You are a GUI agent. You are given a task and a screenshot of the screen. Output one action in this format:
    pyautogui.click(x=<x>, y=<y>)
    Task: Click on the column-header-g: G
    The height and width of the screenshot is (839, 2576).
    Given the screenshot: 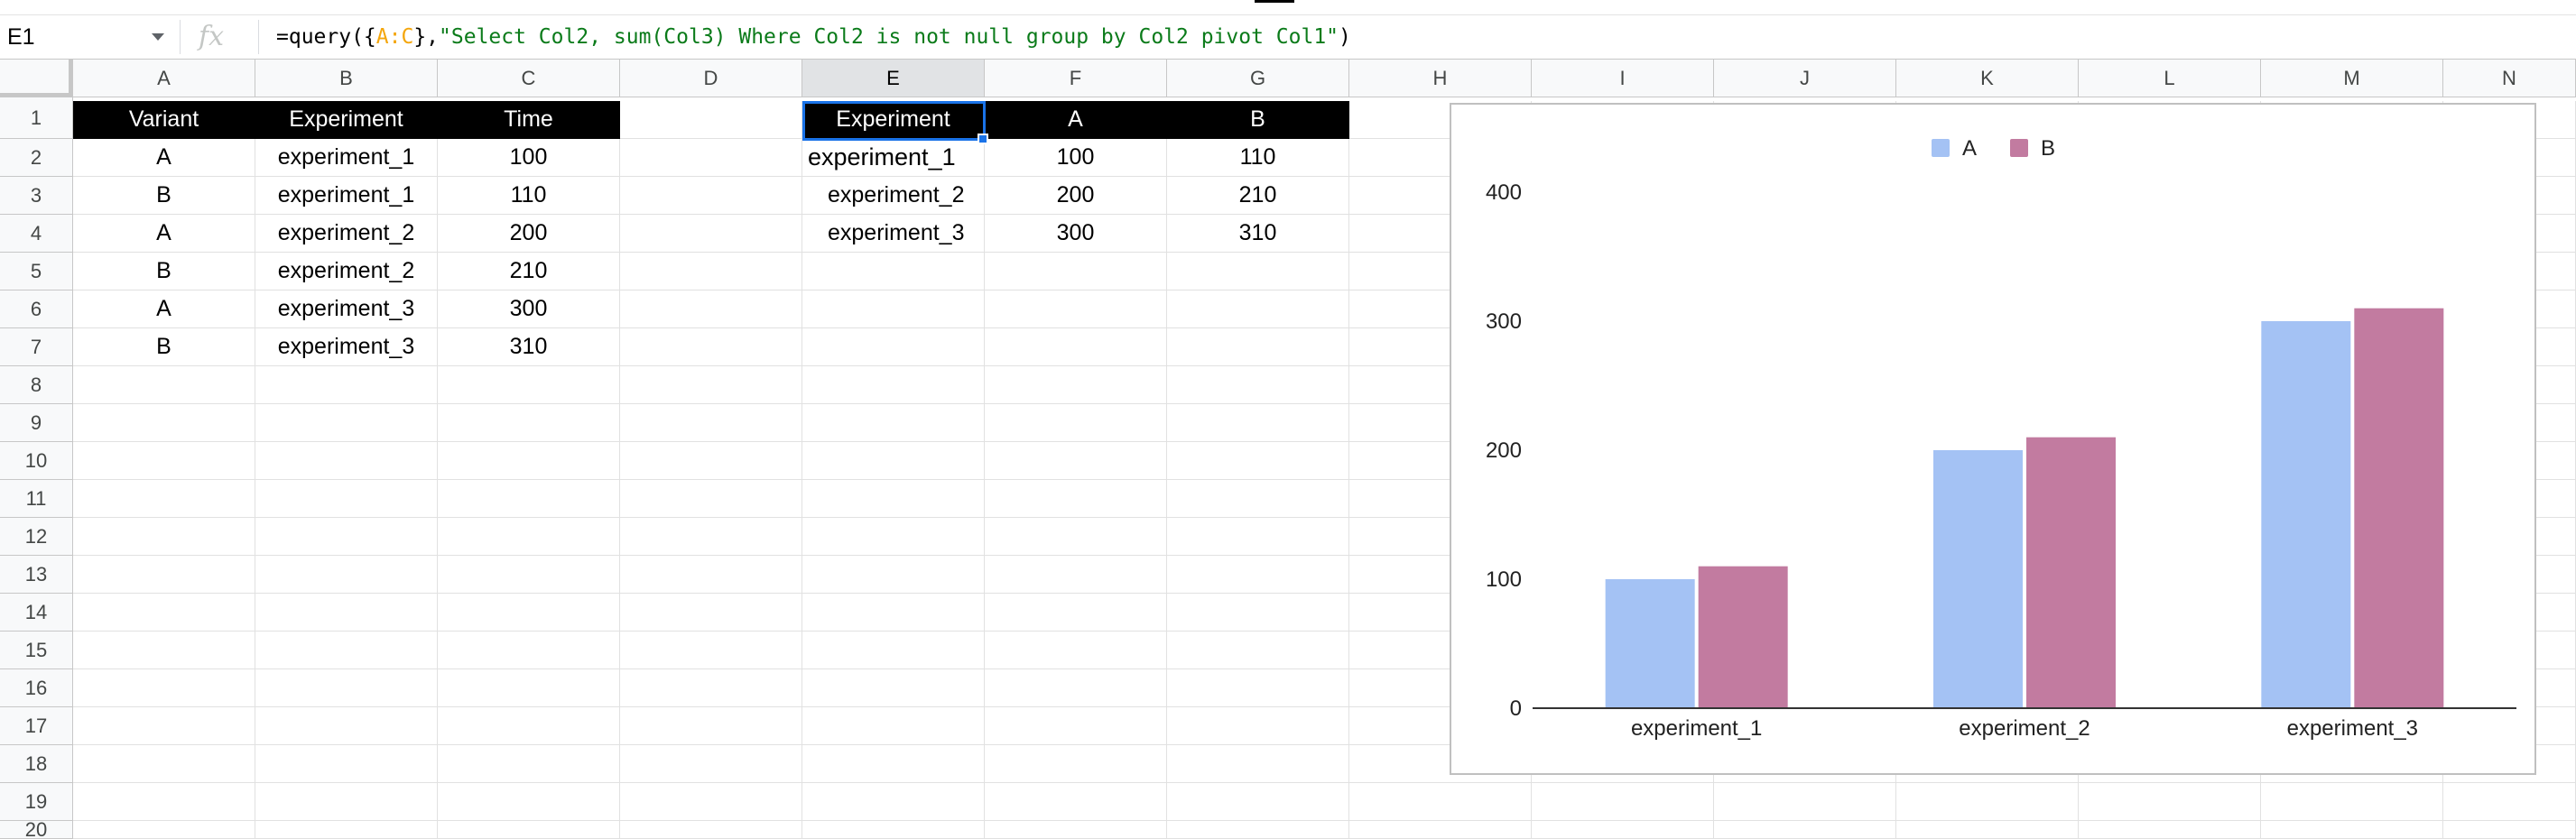 What is the action you would take?
    pyautogui.click(x=1258, y=78)
    